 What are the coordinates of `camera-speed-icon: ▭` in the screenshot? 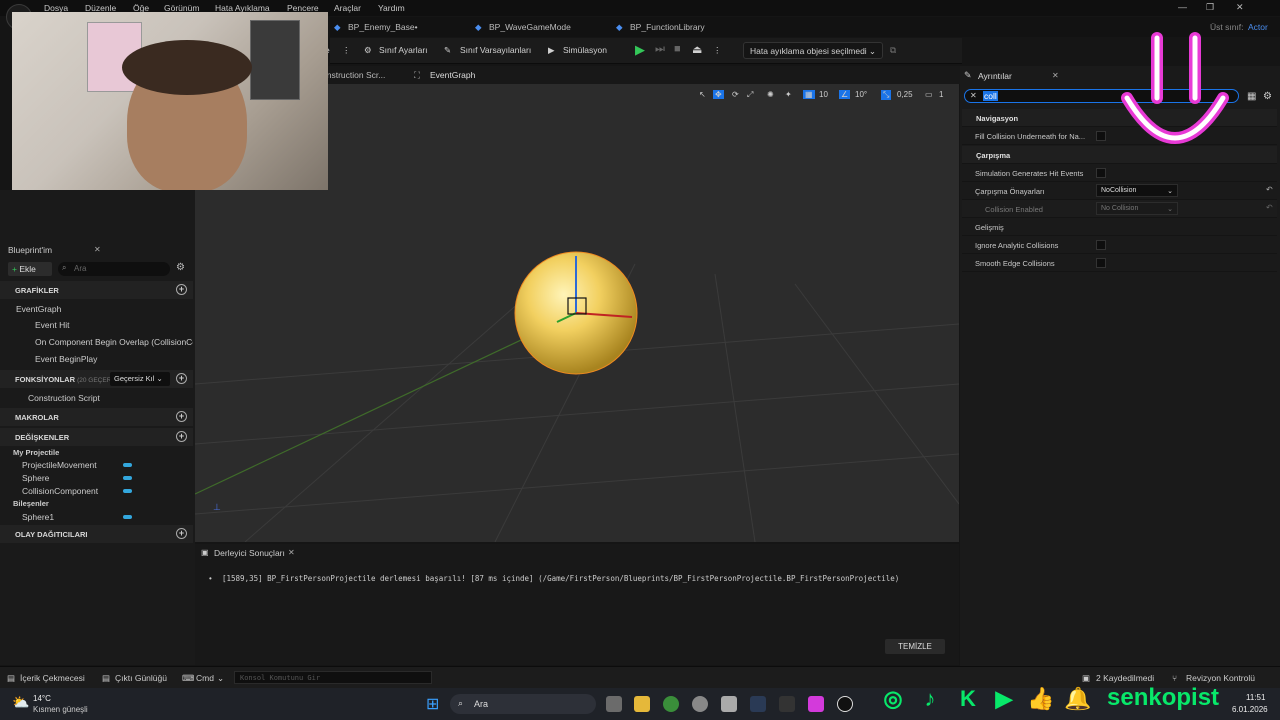 It's located at (929, 94).